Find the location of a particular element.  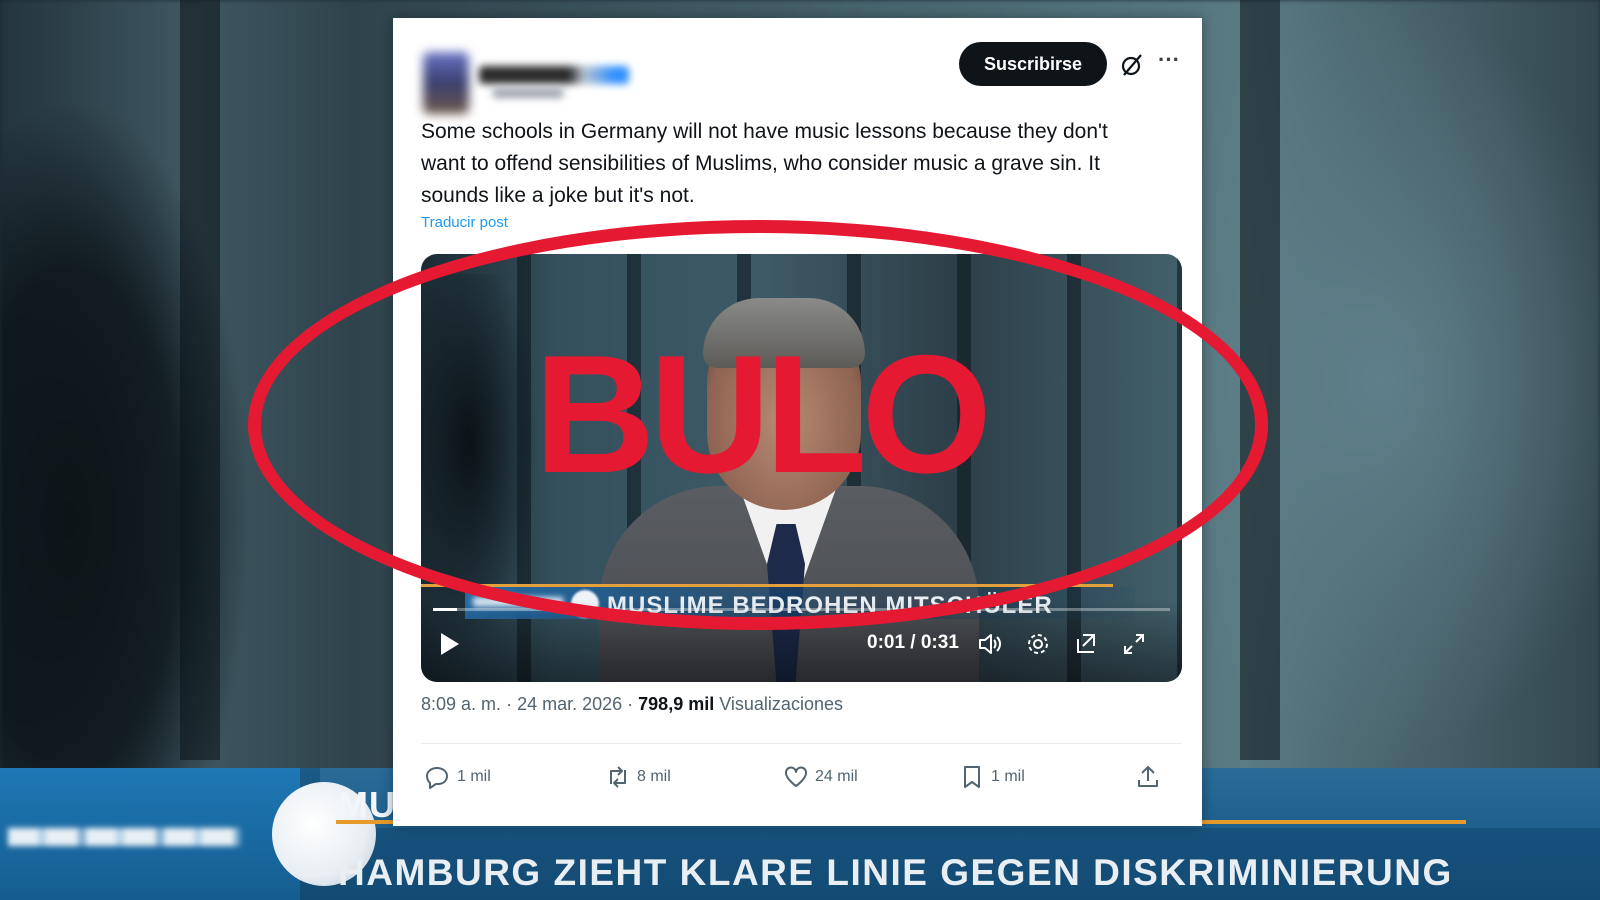

repost-icon is located at coordinates (618, 777).